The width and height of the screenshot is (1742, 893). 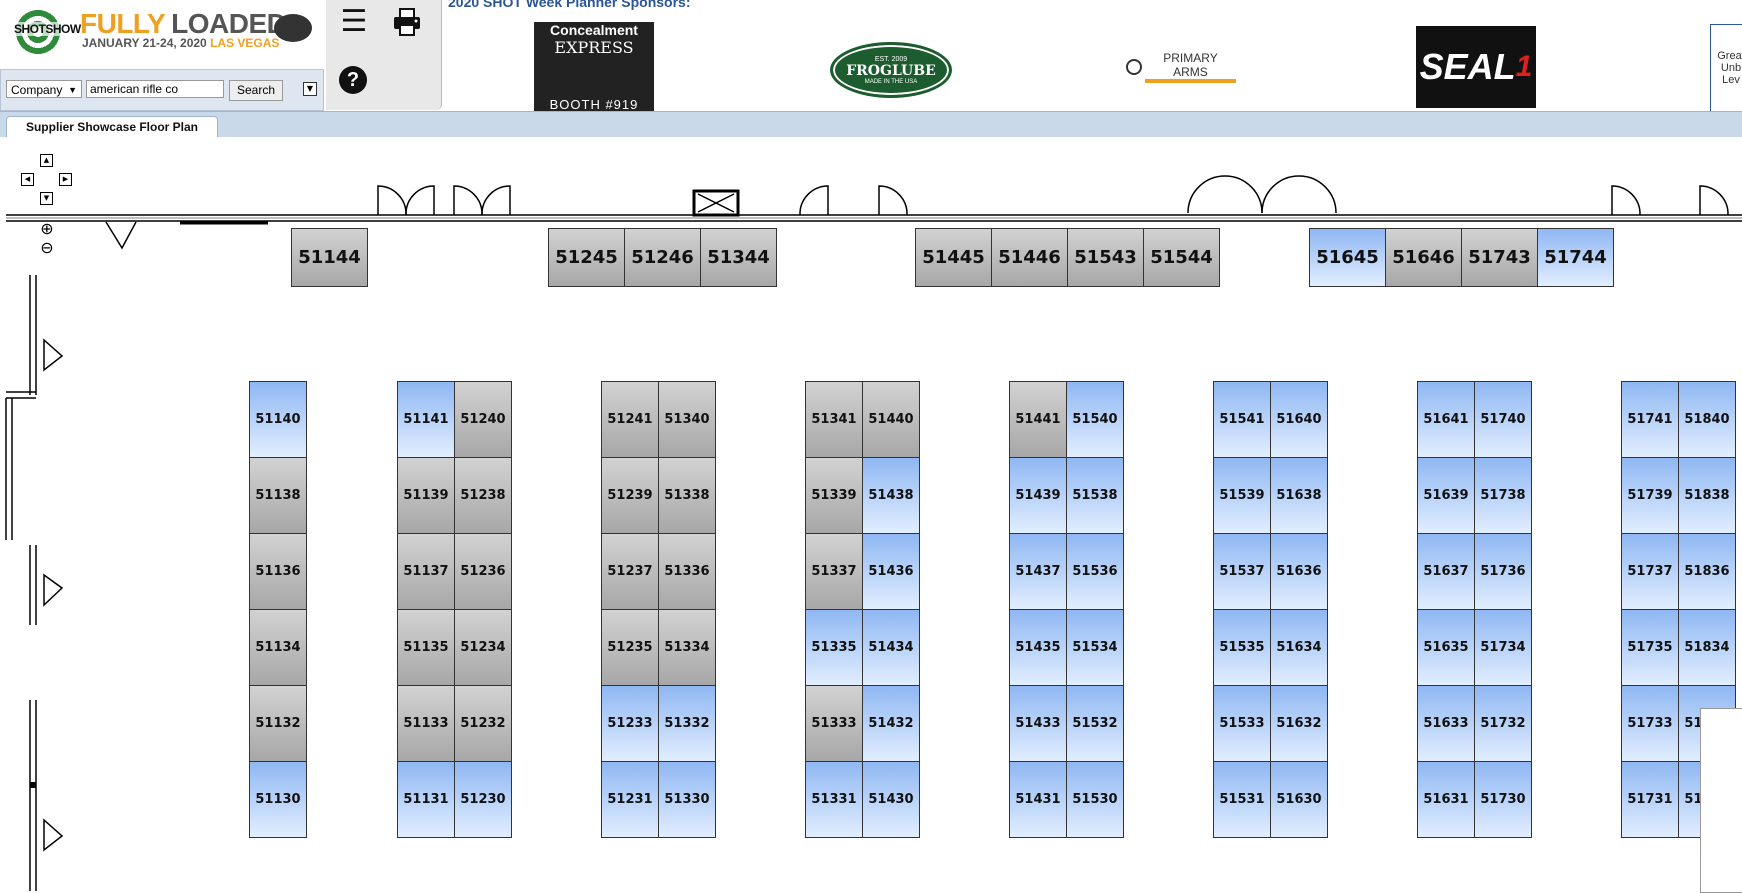 I want to click on booth-51144: 51144, so click(x=329, y=257).